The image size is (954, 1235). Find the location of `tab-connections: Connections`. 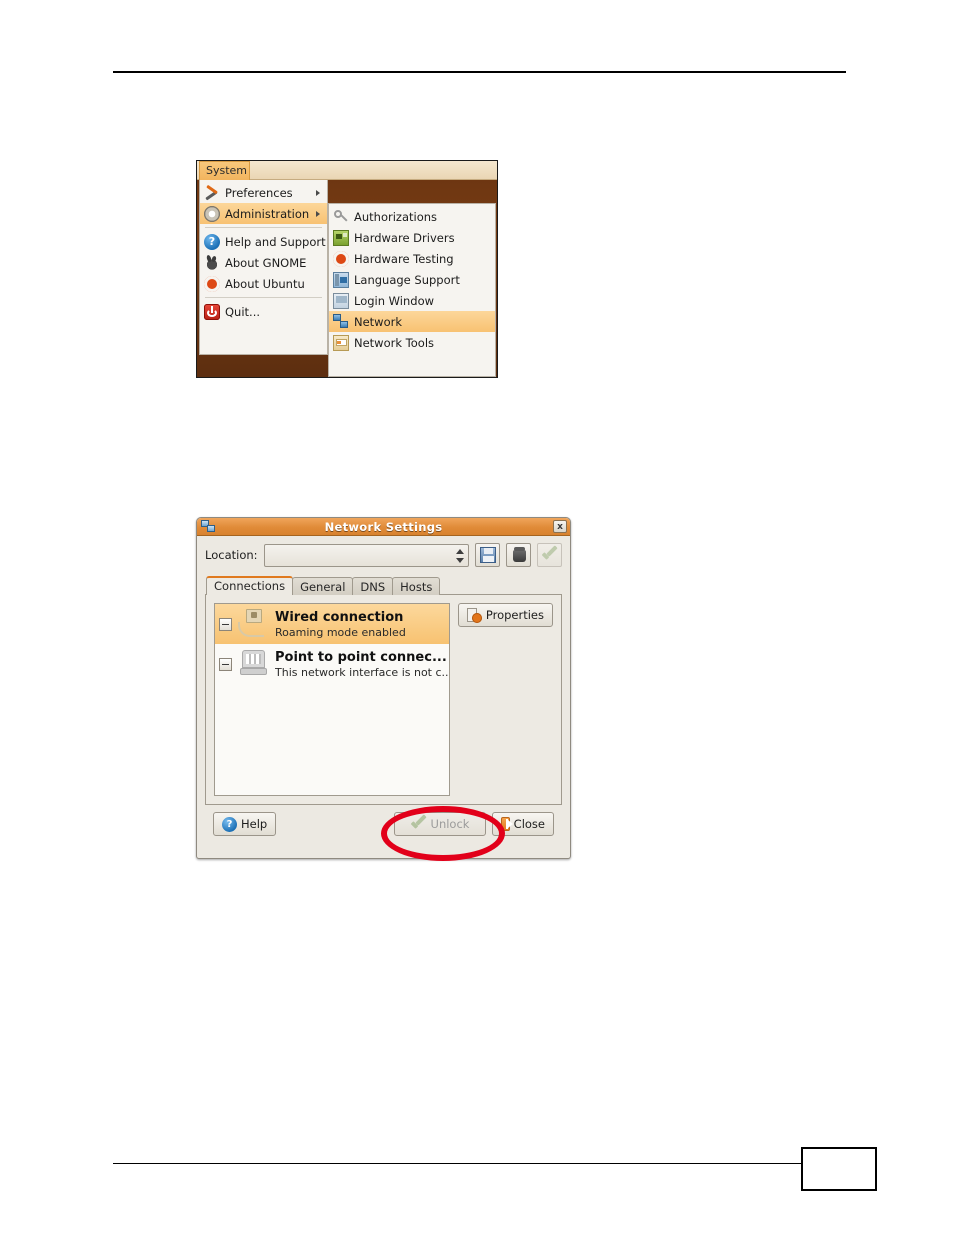

tab-connections: Connections is located at coordinates (250, 585).